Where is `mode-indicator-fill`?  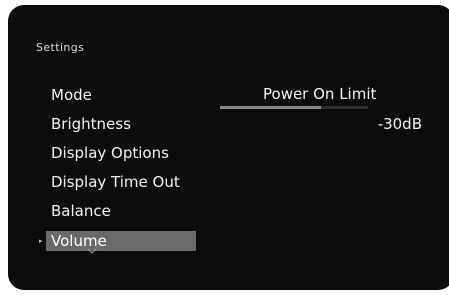 mode-indicator-fill is located at coordinates (270, 107).